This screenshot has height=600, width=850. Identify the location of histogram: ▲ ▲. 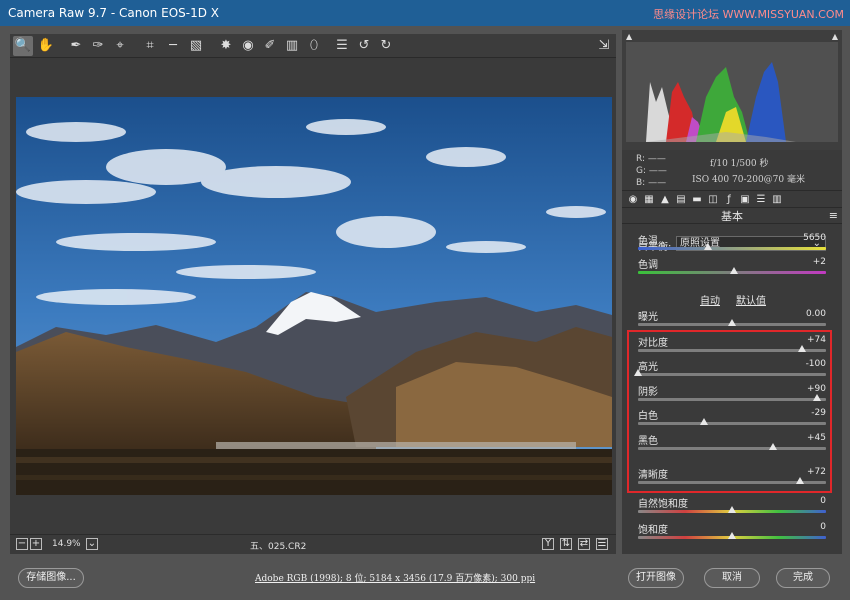
(732, 90).